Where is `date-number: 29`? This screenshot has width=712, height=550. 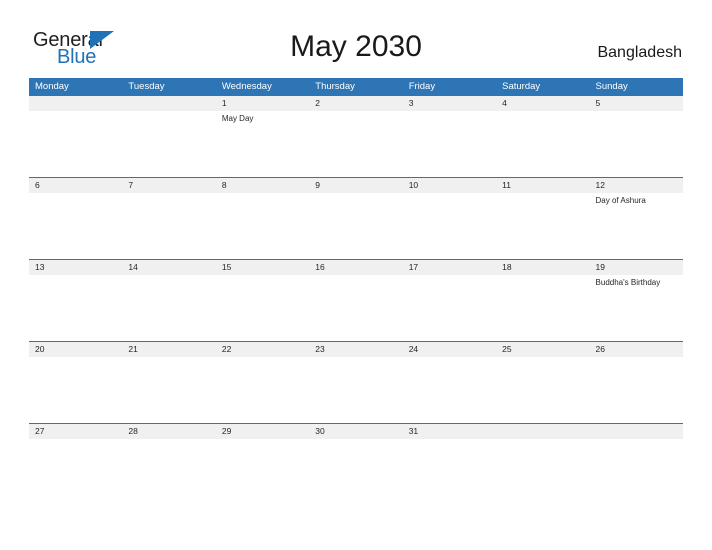 date-number: 29 is located at coordinates (262, 431).